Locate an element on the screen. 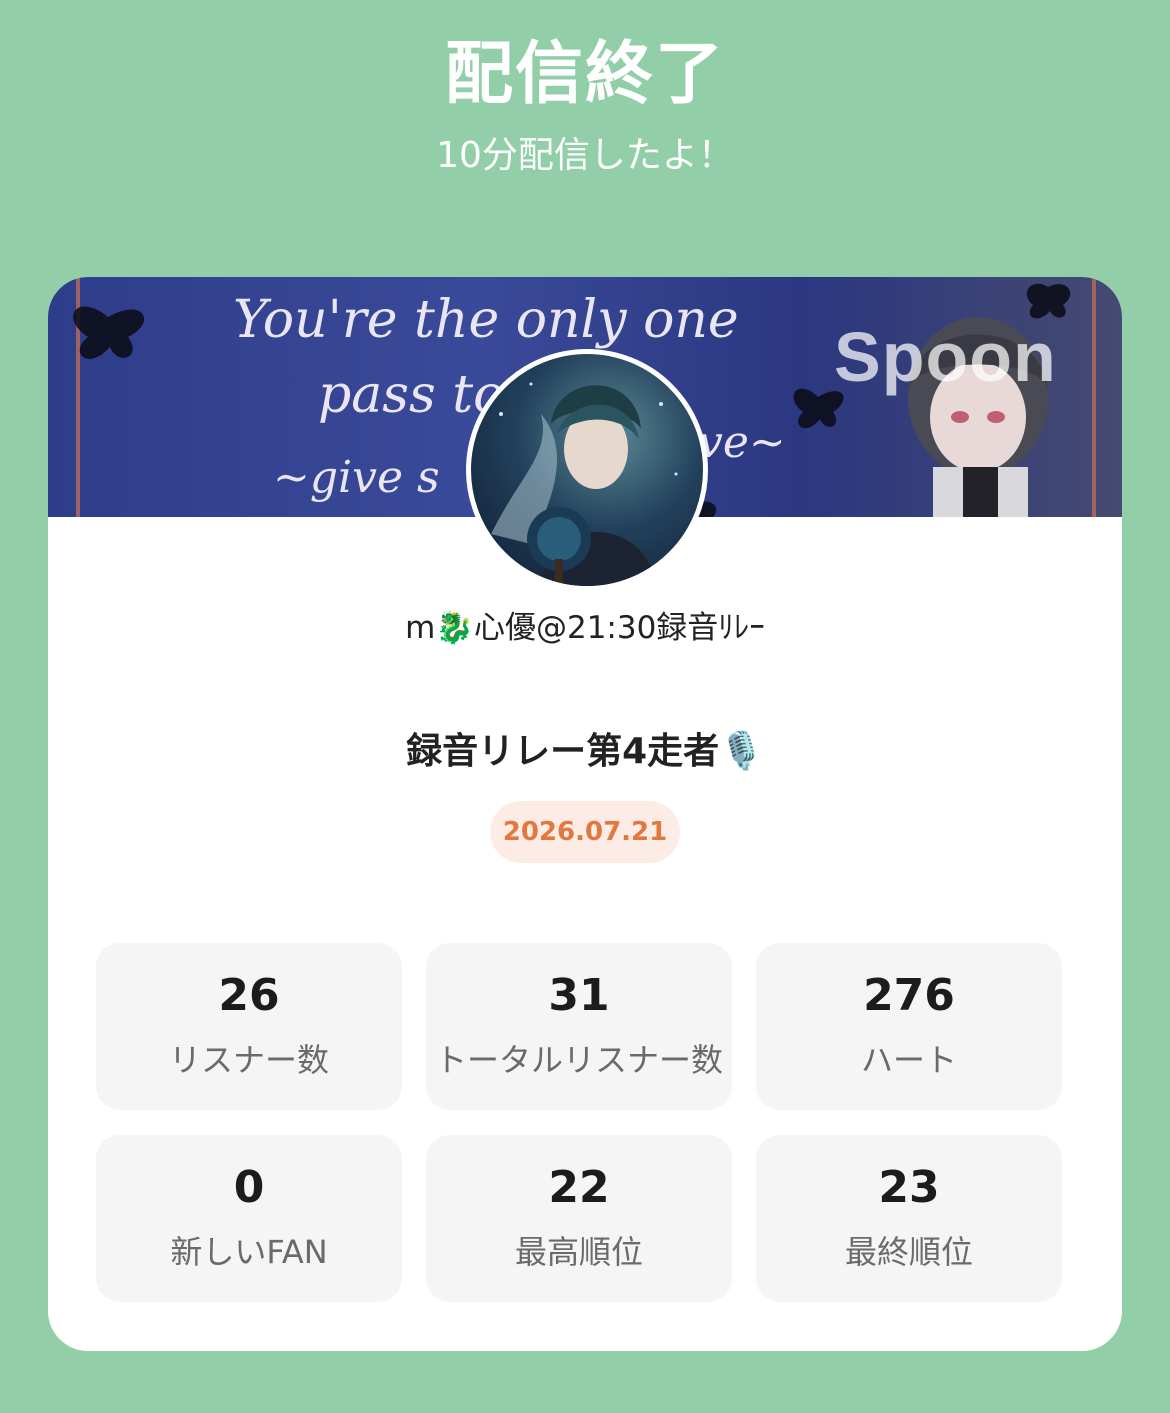  live-title: 録音リレー第4走者🎙️ is located at coordinates (585, 751).